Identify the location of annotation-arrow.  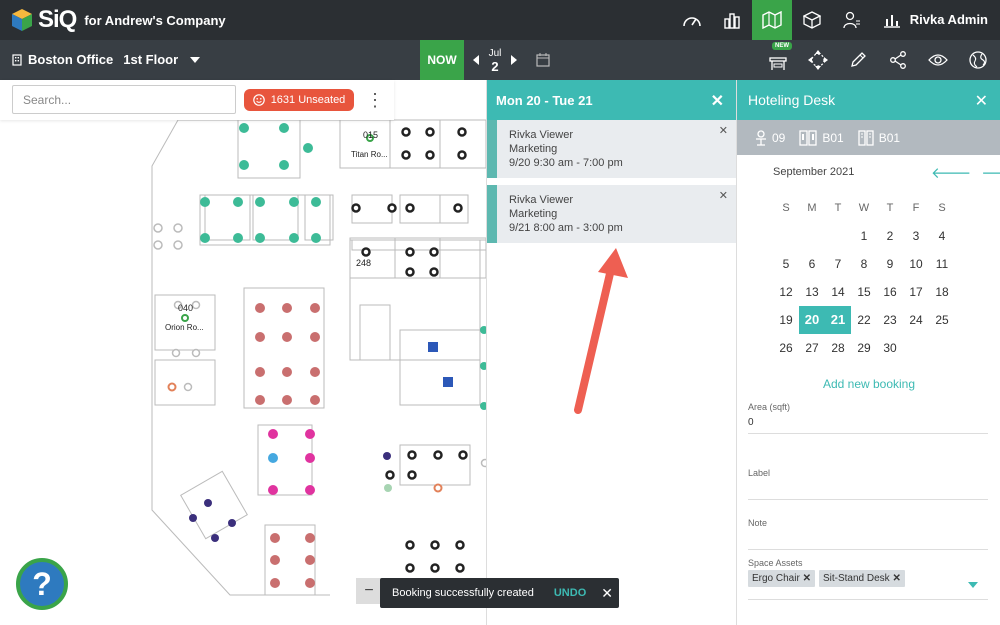
(601, 331).